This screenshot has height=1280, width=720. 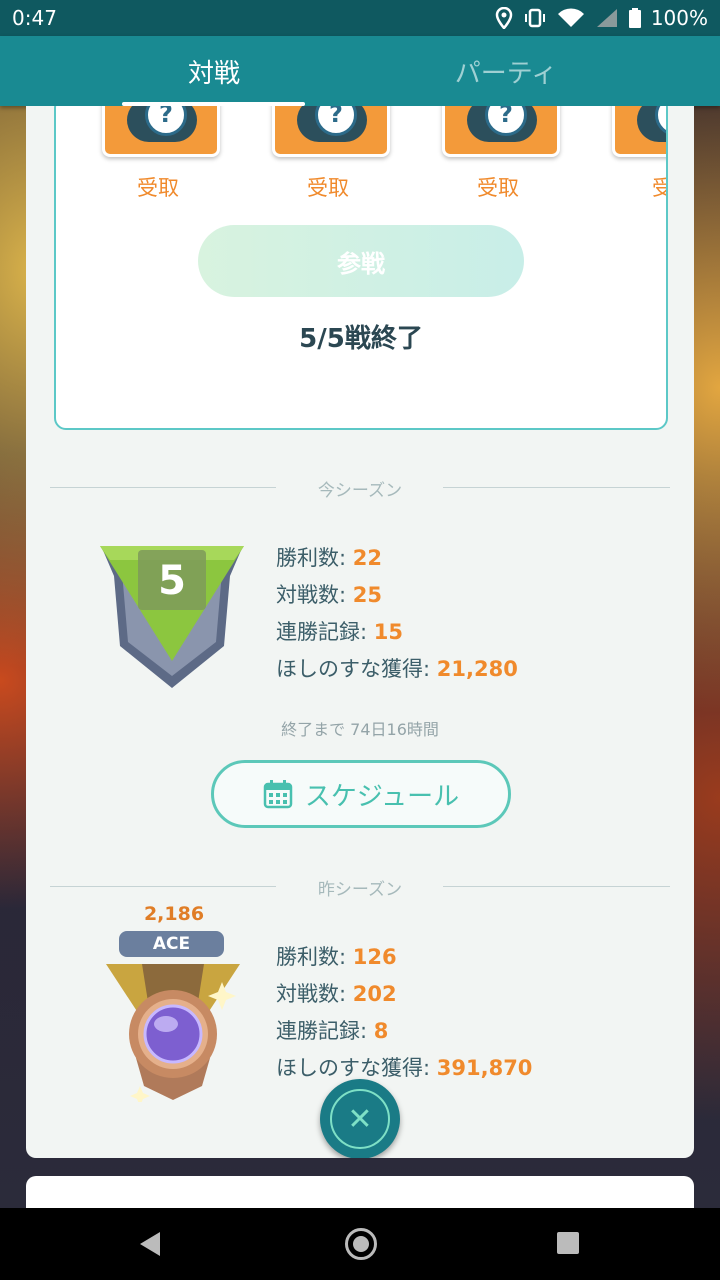 What do you see at coordinates (568, 1243) in the screenshot?
I see `recent-apps-icon` at bounding box center [568, 1243].